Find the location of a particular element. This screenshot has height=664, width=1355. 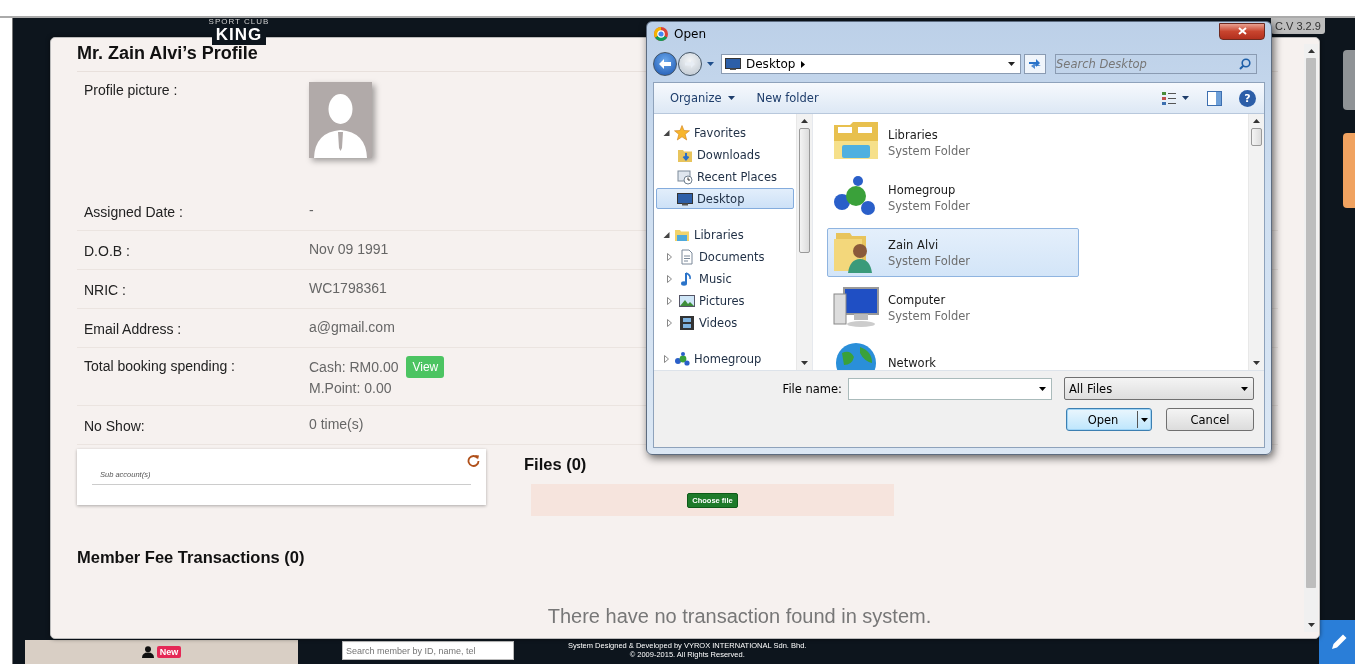

files-title: Files (0) is located at coordinates (556, 464).